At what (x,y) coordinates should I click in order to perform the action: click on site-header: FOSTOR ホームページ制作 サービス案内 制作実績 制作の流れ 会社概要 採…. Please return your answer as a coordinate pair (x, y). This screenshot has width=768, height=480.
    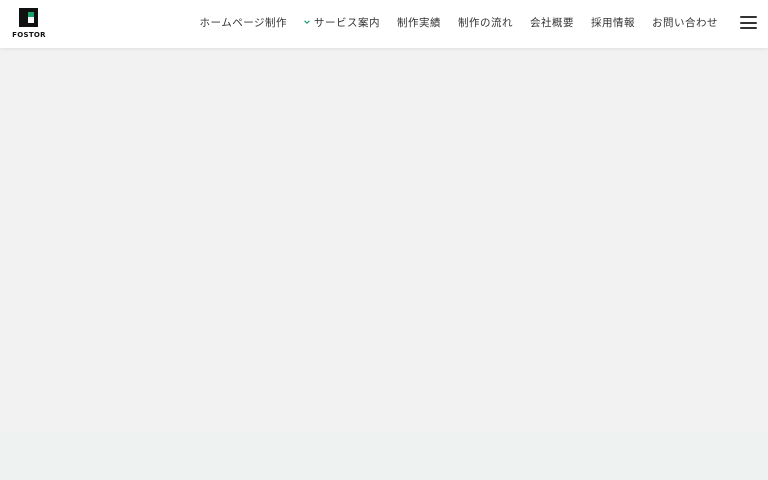
    Looking at the image, I should click on (384, 24).